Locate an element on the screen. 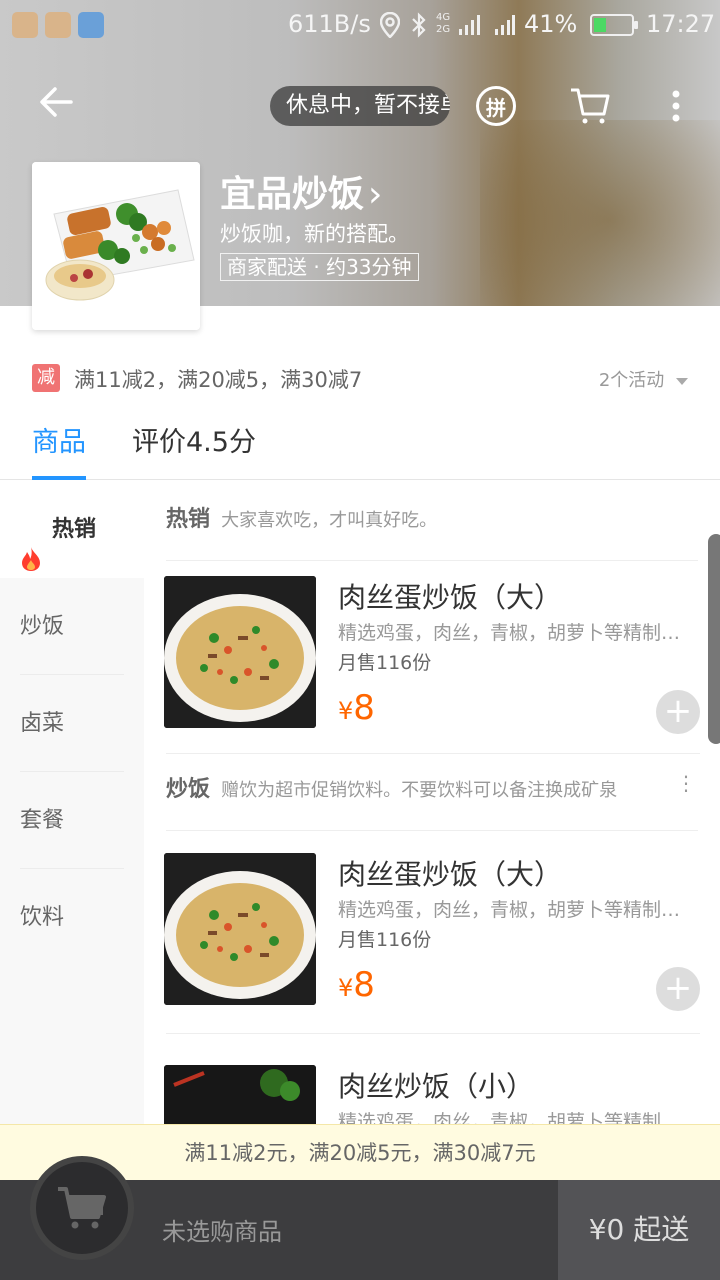 The image size is (720, 1280). promo-row: 减 满11减2，满20减5，满30减7 2个活动 is located at coordinates (360, 378).